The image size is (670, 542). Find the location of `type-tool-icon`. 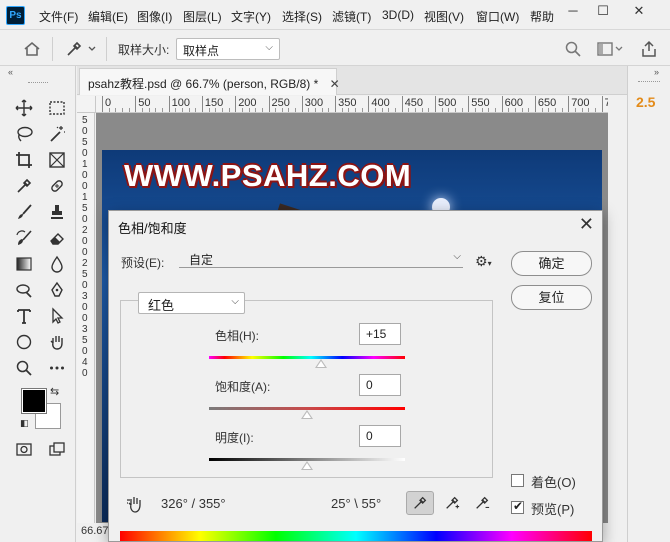

type-tool-icon is located at coordinates (24, 316).